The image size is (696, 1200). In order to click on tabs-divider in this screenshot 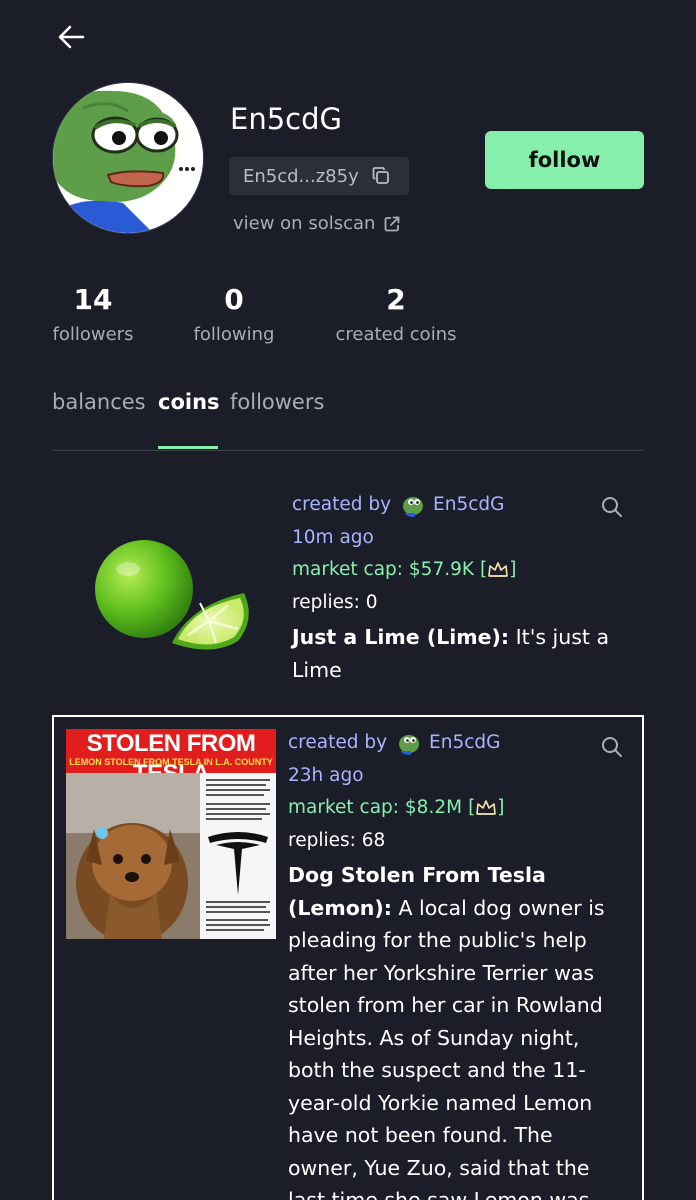, I will do `click(348, 450)`.